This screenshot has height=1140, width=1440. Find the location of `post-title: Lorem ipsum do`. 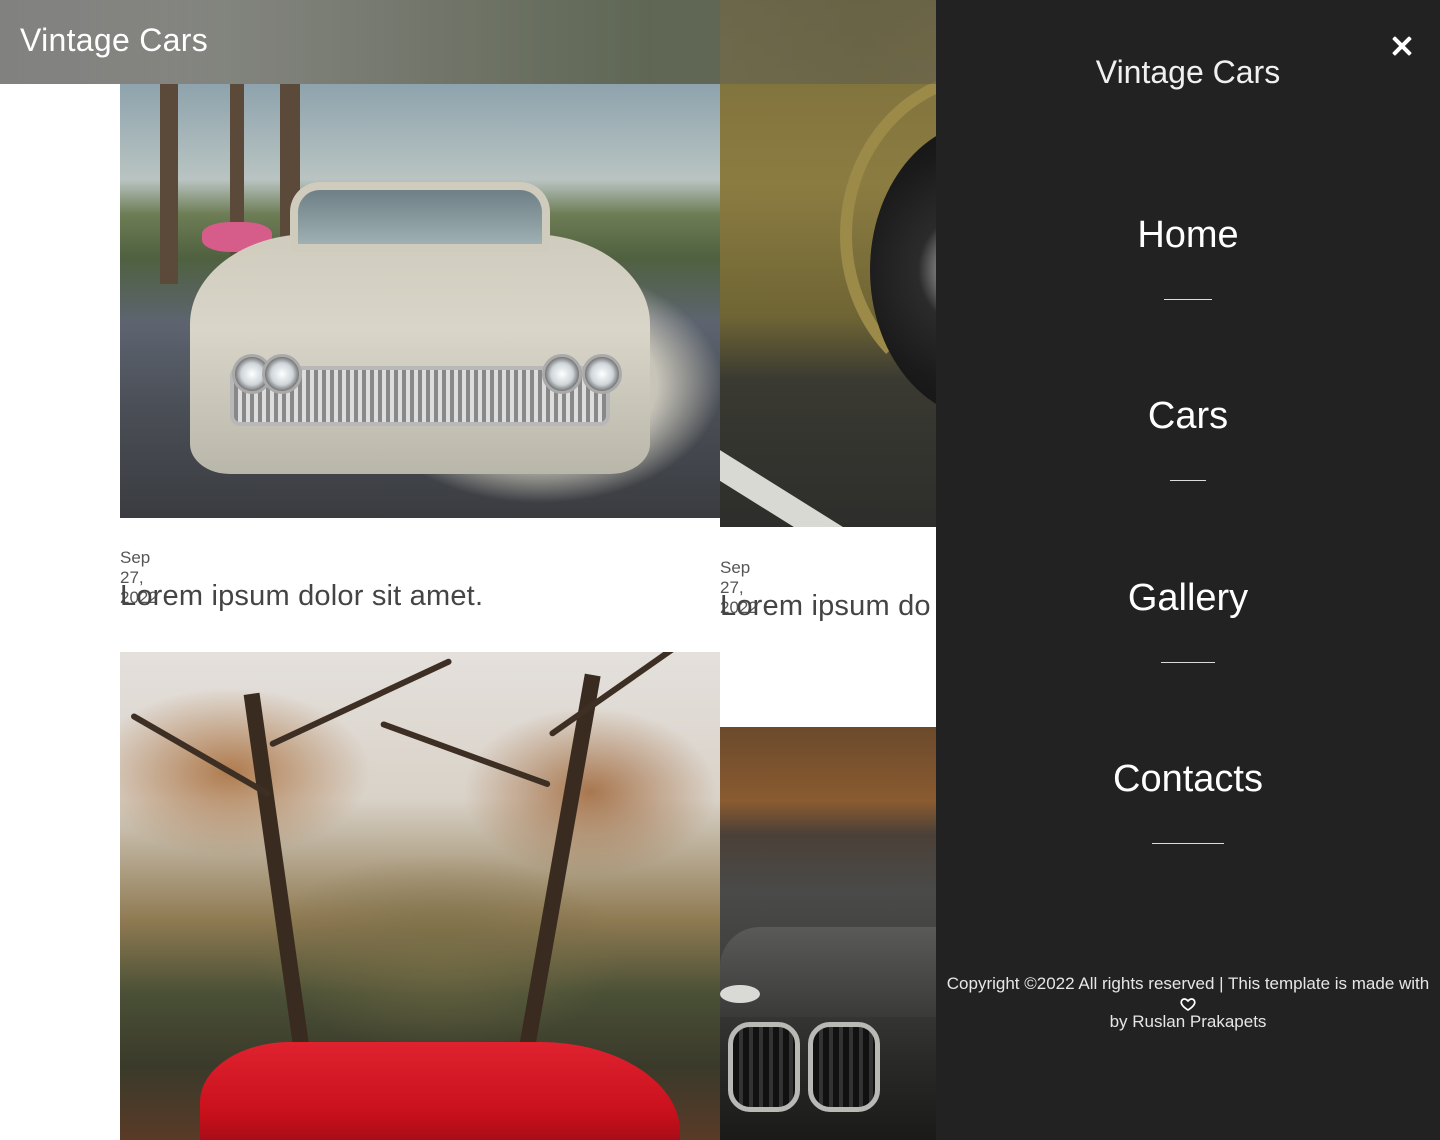

post-title: Lorem ipsum do is located at coordinates (825, 606).